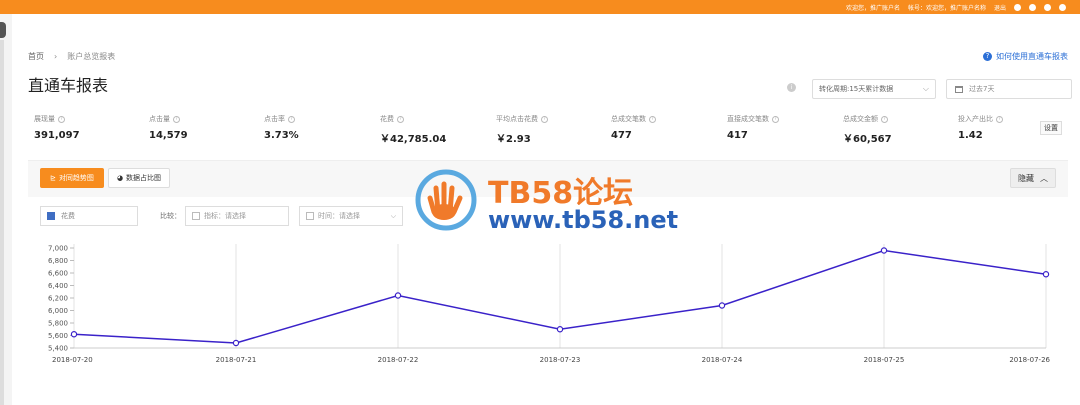  What do you see at coordinates (884, 360) in the screenshot?
I see `x-tick-label: 2018-07-25` at bounding box center [884, 360].